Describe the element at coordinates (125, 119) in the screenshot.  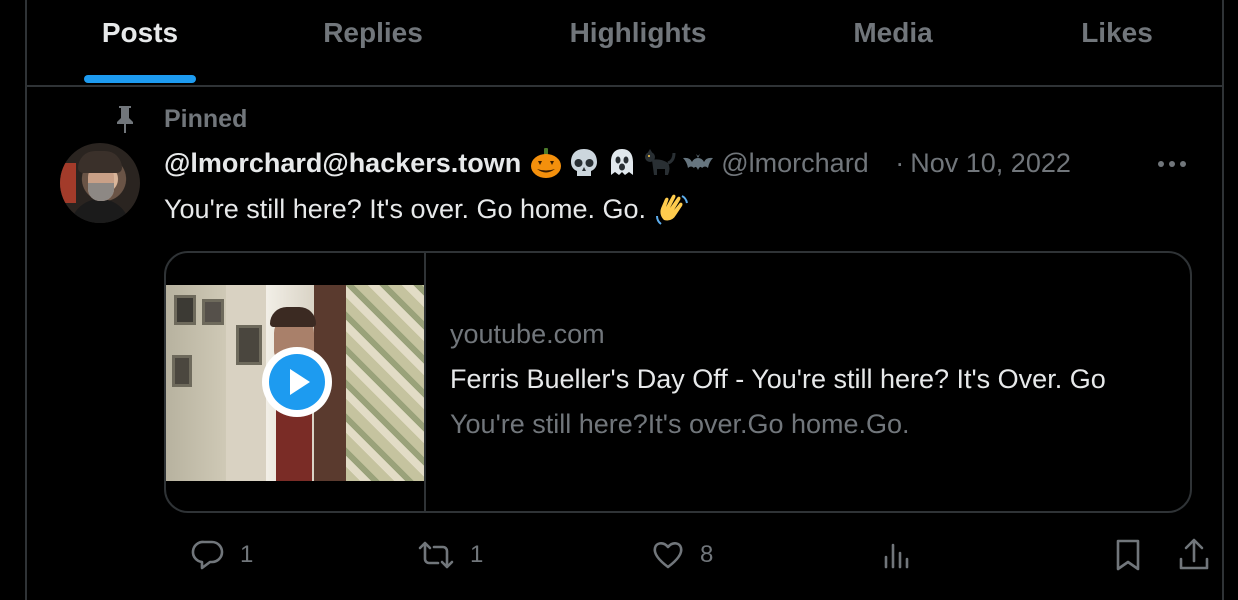
I see `pin-icon` at that location.